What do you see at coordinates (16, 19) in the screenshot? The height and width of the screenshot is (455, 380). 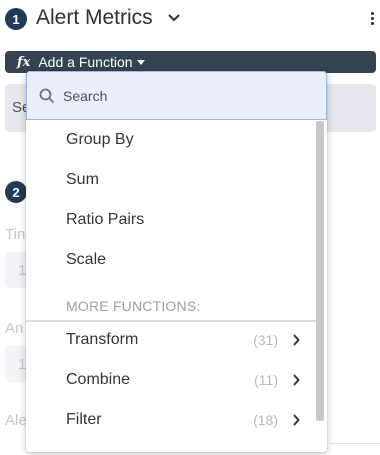 I see `step-1-badge: 1` at bounding box center [16, 19].